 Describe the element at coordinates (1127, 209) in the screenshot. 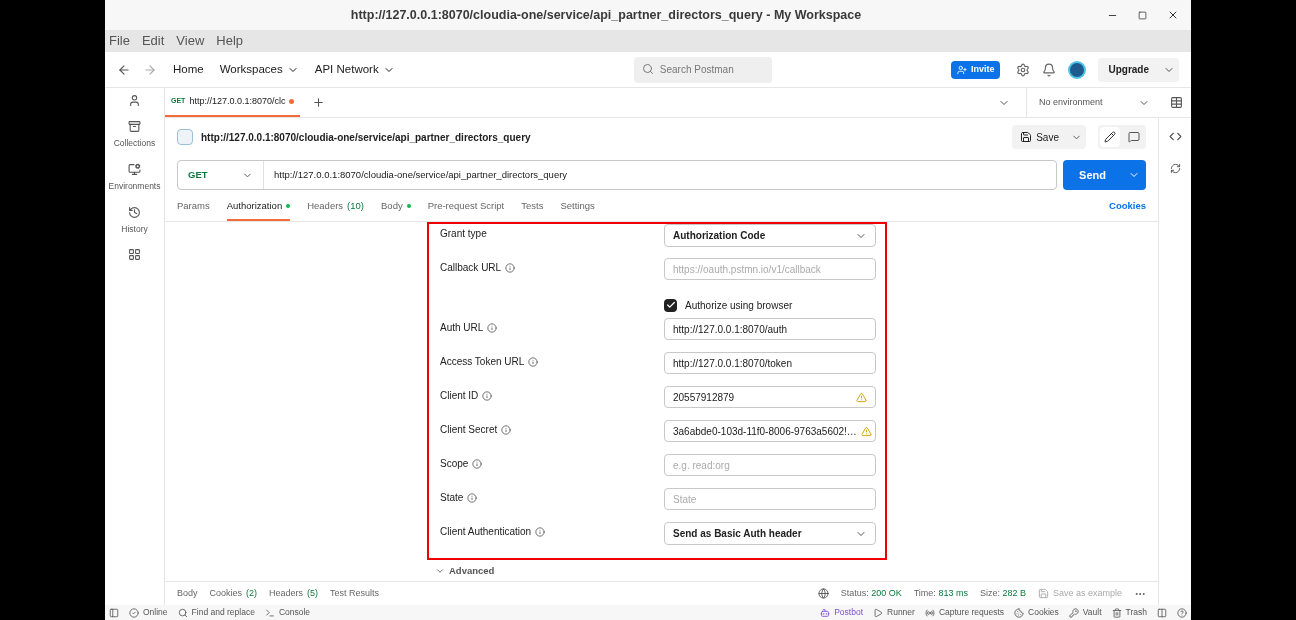

I see `cookies-link: Cookies` at that location.